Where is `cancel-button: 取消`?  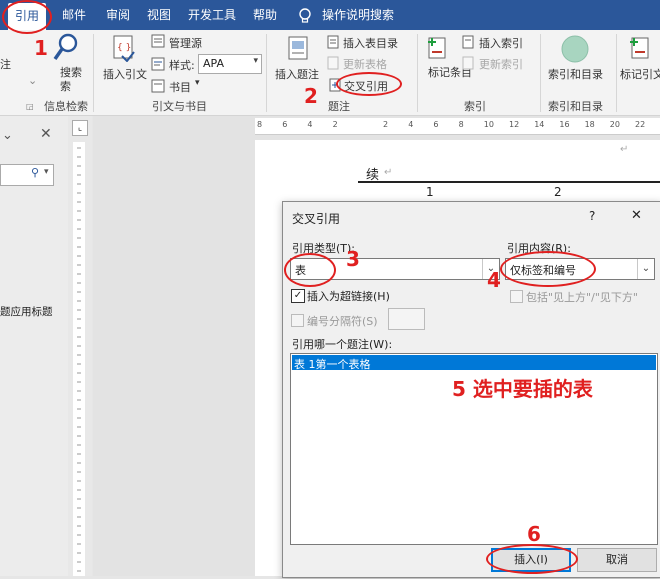 cancel-button: 取消 is located at coordinates (617, 560).